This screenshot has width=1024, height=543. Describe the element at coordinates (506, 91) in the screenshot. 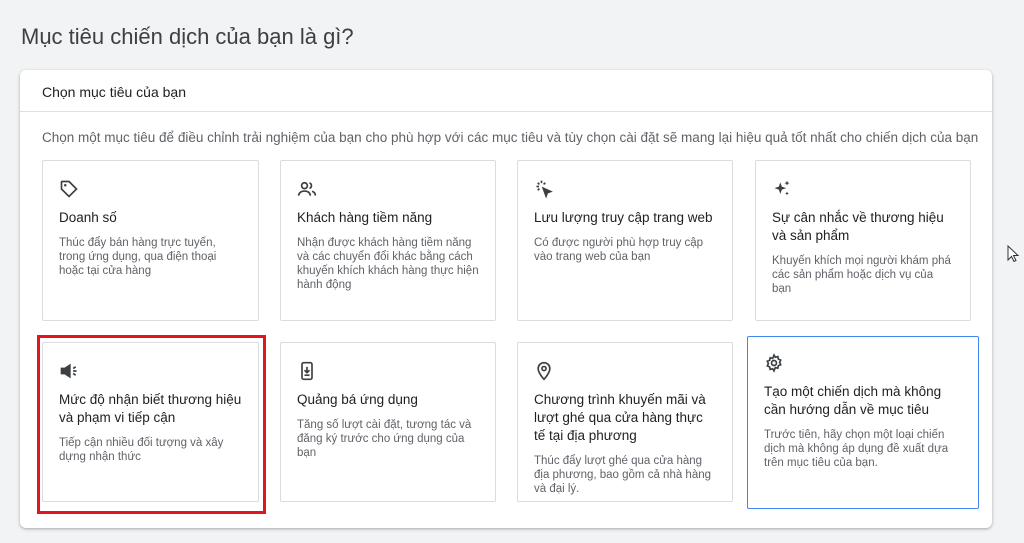

I see `panel-header: Chọn mục tiêu của bạn` at that location.